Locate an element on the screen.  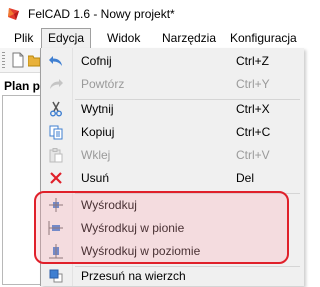
menu-item-undo: Cofnij Ctrl+Z is located at coordinates (172, 61).